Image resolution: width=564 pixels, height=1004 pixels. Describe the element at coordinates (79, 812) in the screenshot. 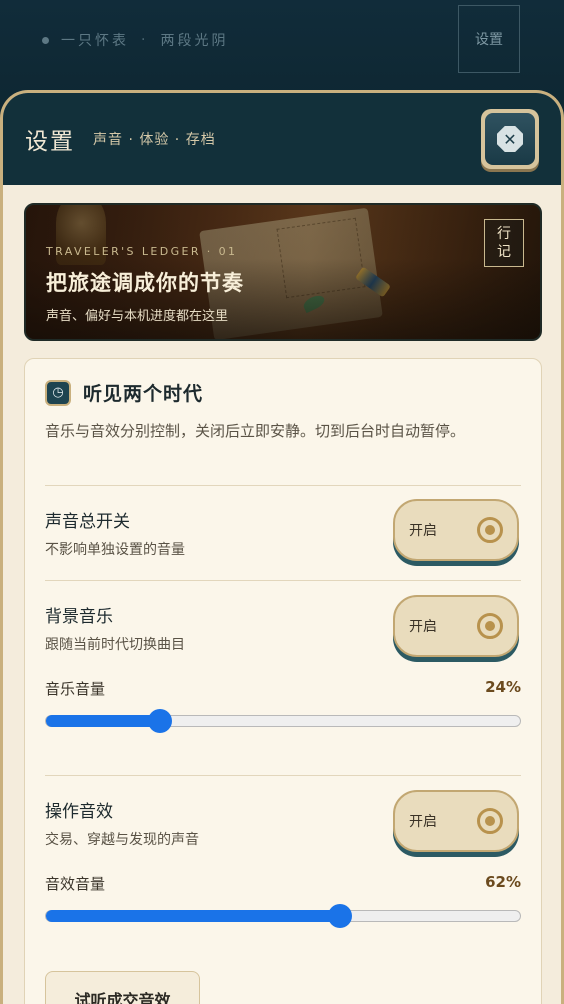

I see `sfx-title: 操作音效` at that location.